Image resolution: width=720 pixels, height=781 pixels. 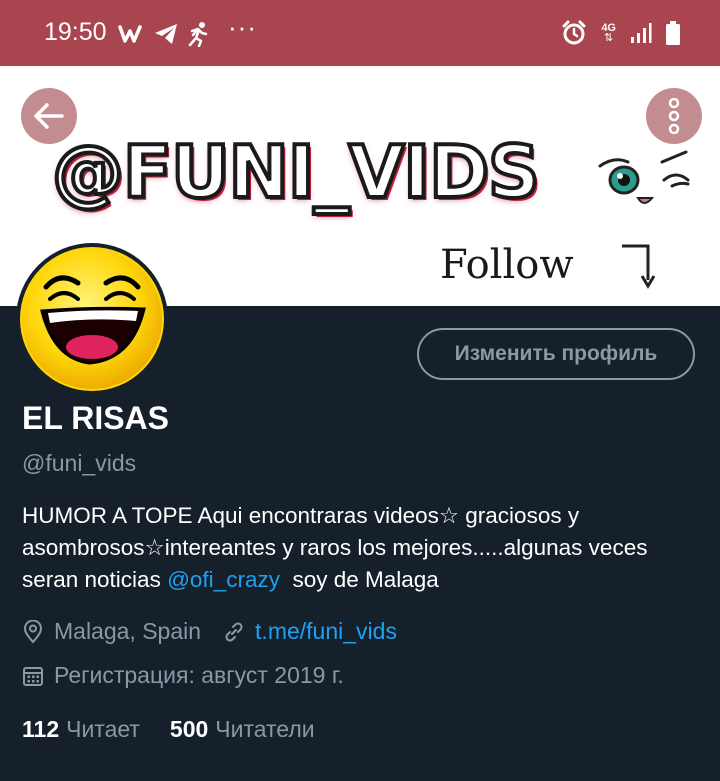 I want to click on status-bar: 19:50 ··· 4G ⇅, so click(x=360, y=33).